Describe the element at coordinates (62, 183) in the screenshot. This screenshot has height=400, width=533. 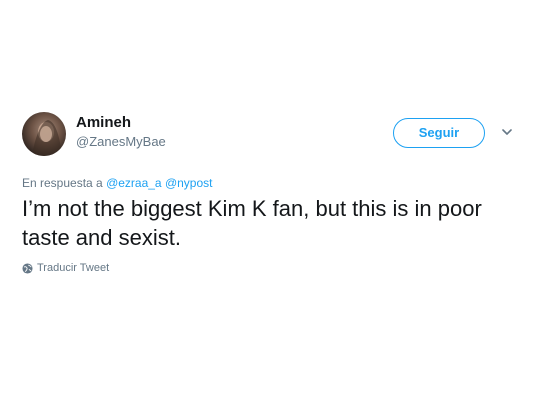
I see `reply-prefix: En respuesta a` at that location.